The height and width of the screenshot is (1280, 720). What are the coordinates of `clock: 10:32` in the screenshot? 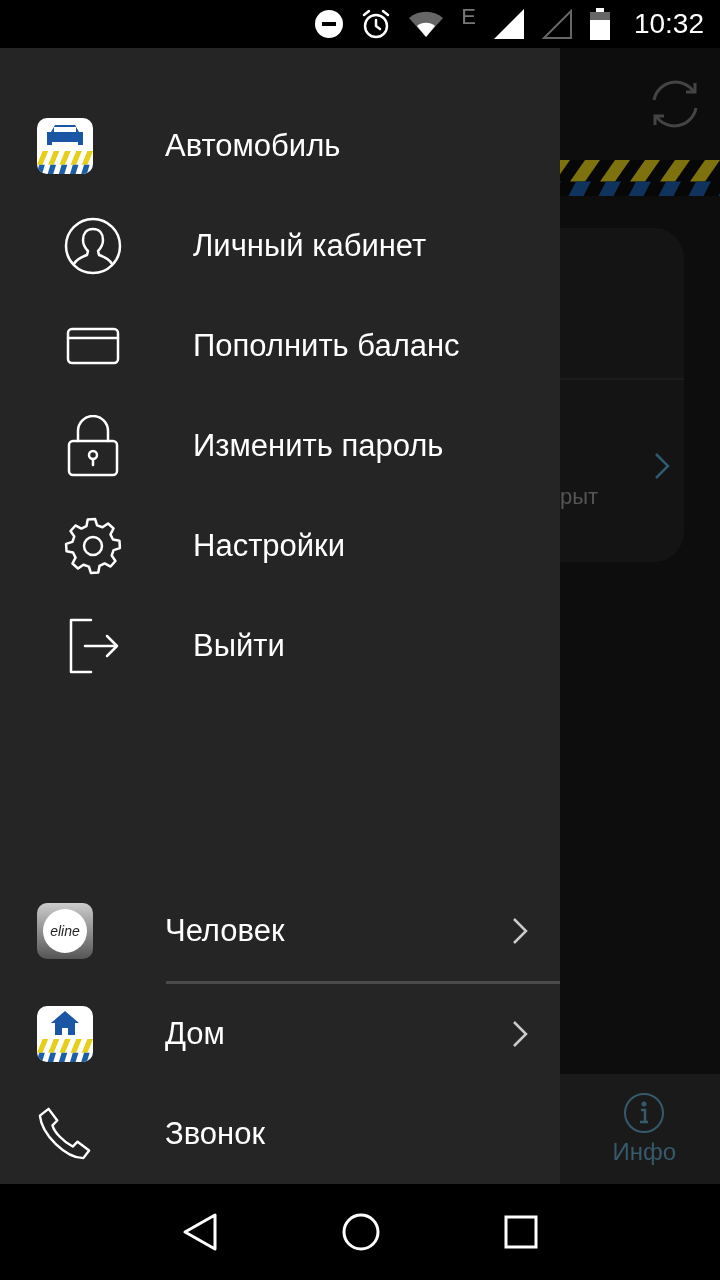 It's located at (668, 24).